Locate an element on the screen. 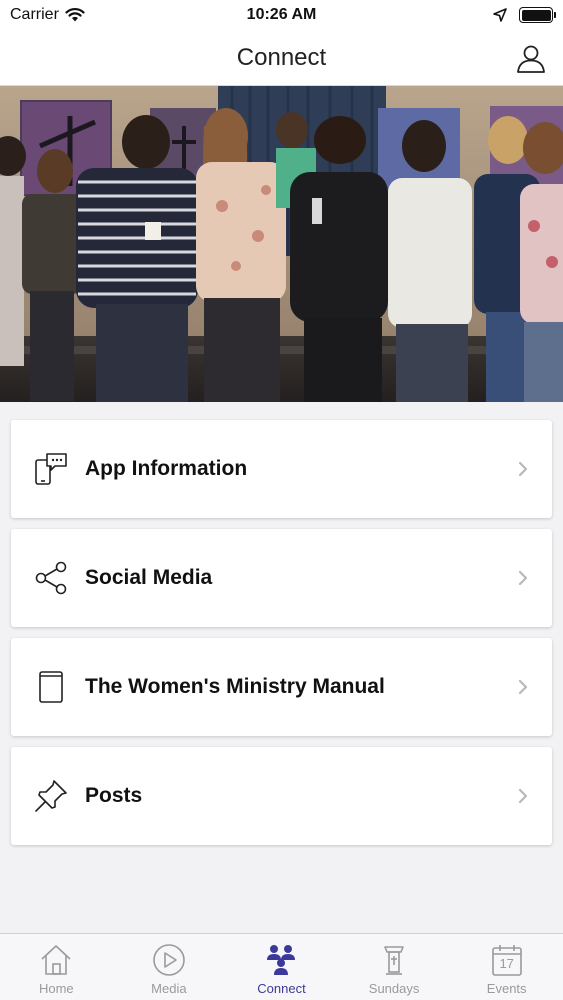  menu-item-label: Social Media is located at coordinates (149, 577).